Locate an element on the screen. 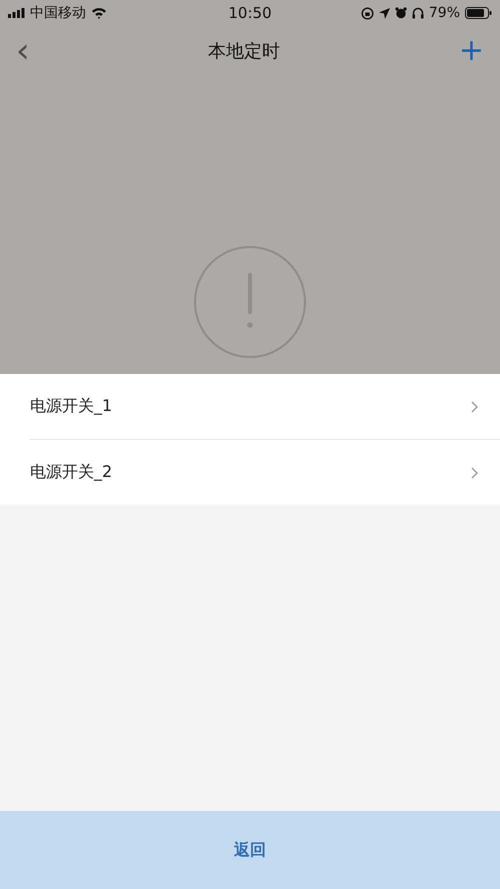 This screenshot has width=500, height=889. return-button: 返回 is located at coordinates (250, 850).